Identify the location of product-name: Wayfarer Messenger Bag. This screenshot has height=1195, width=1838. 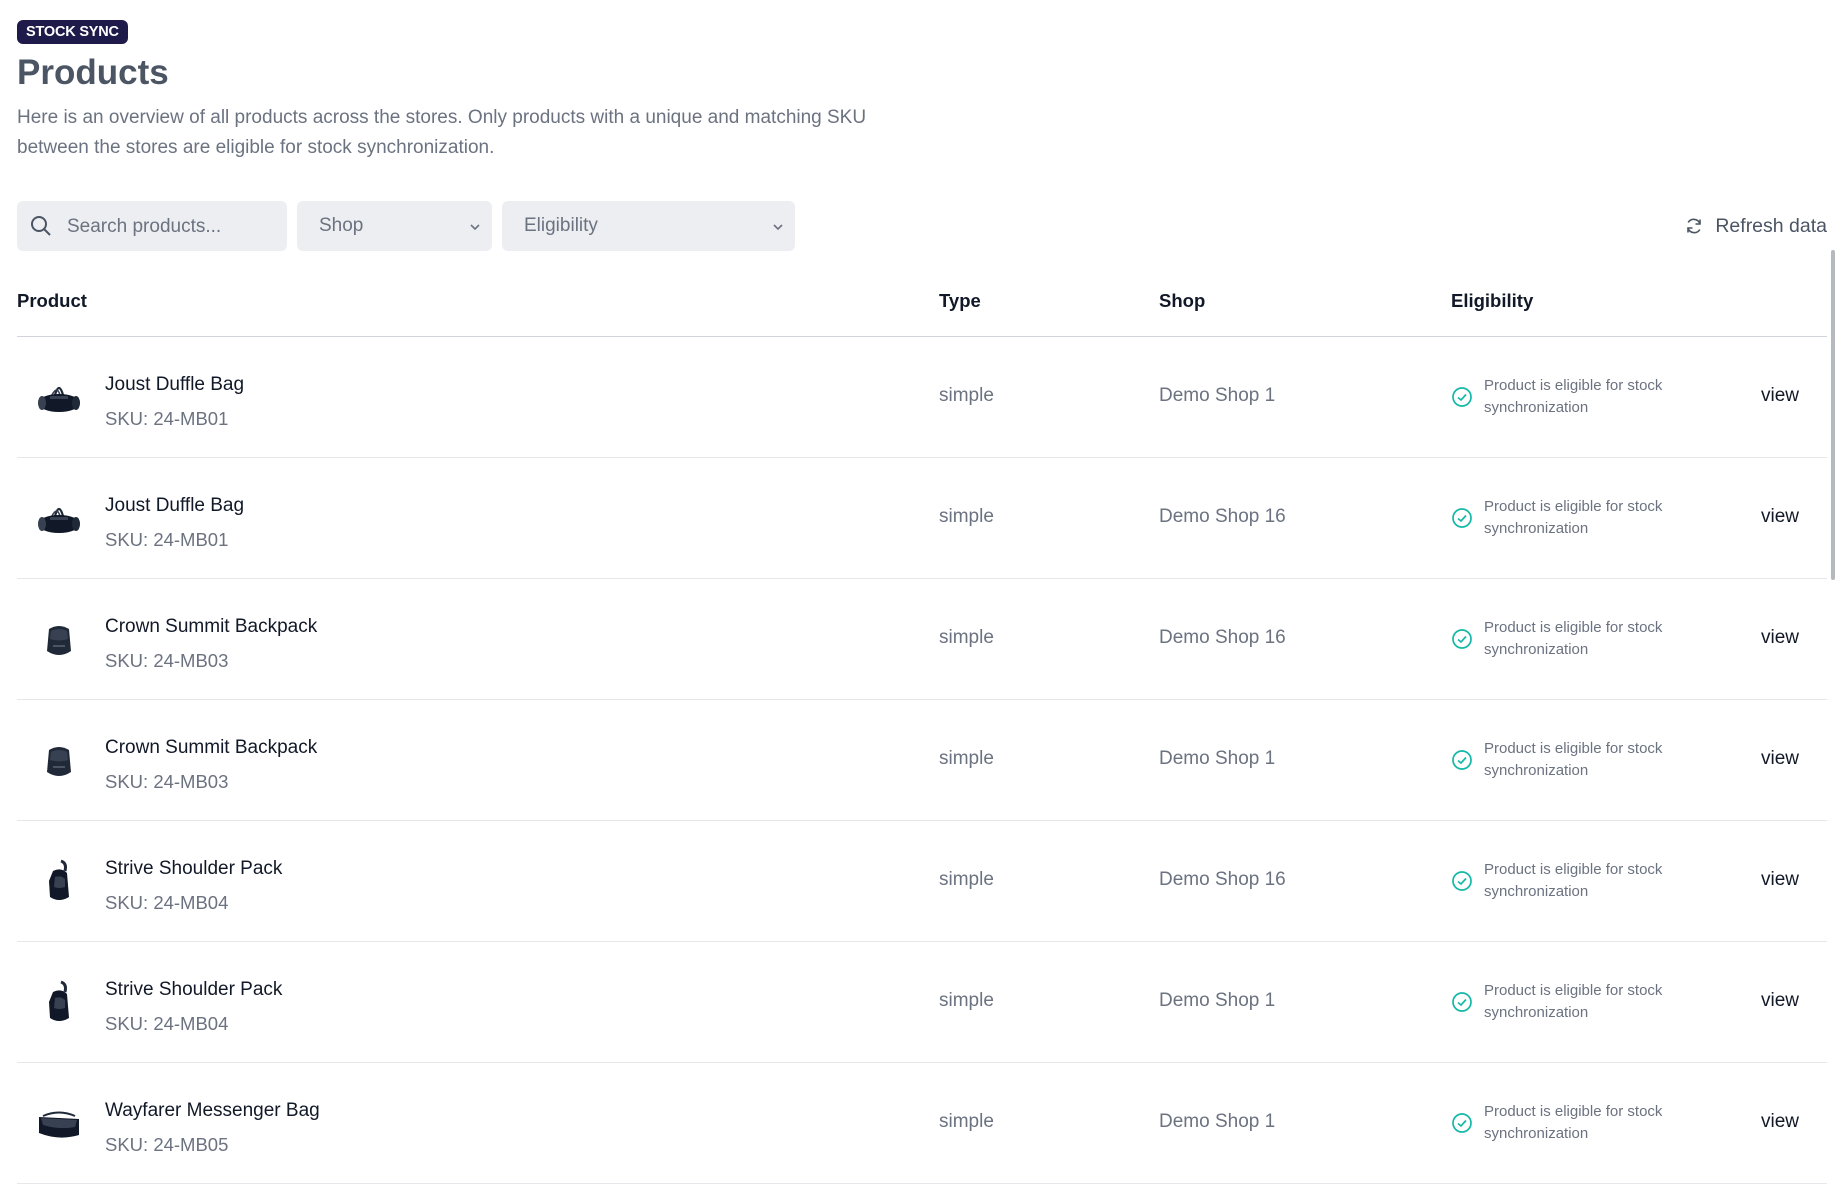
(212, 1110).